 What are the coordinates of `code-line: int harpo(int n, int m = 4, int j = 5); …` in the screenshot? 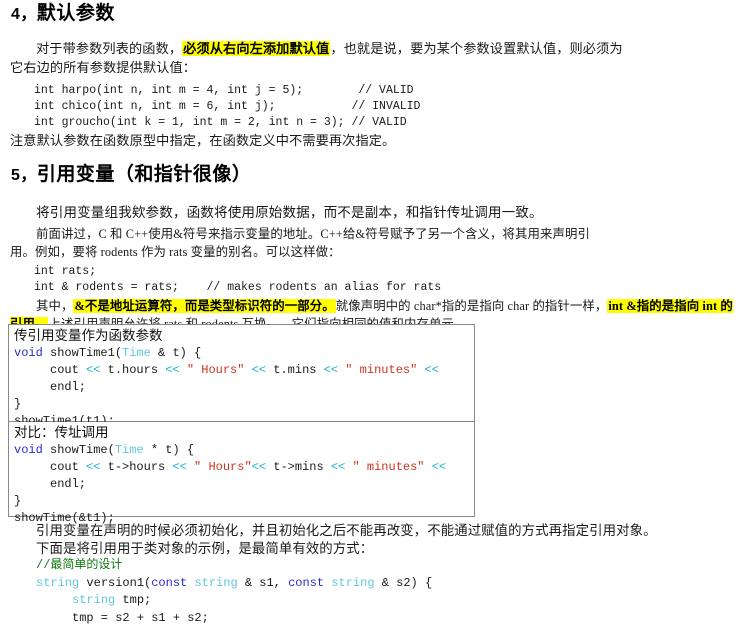 It's located at (227, 91).